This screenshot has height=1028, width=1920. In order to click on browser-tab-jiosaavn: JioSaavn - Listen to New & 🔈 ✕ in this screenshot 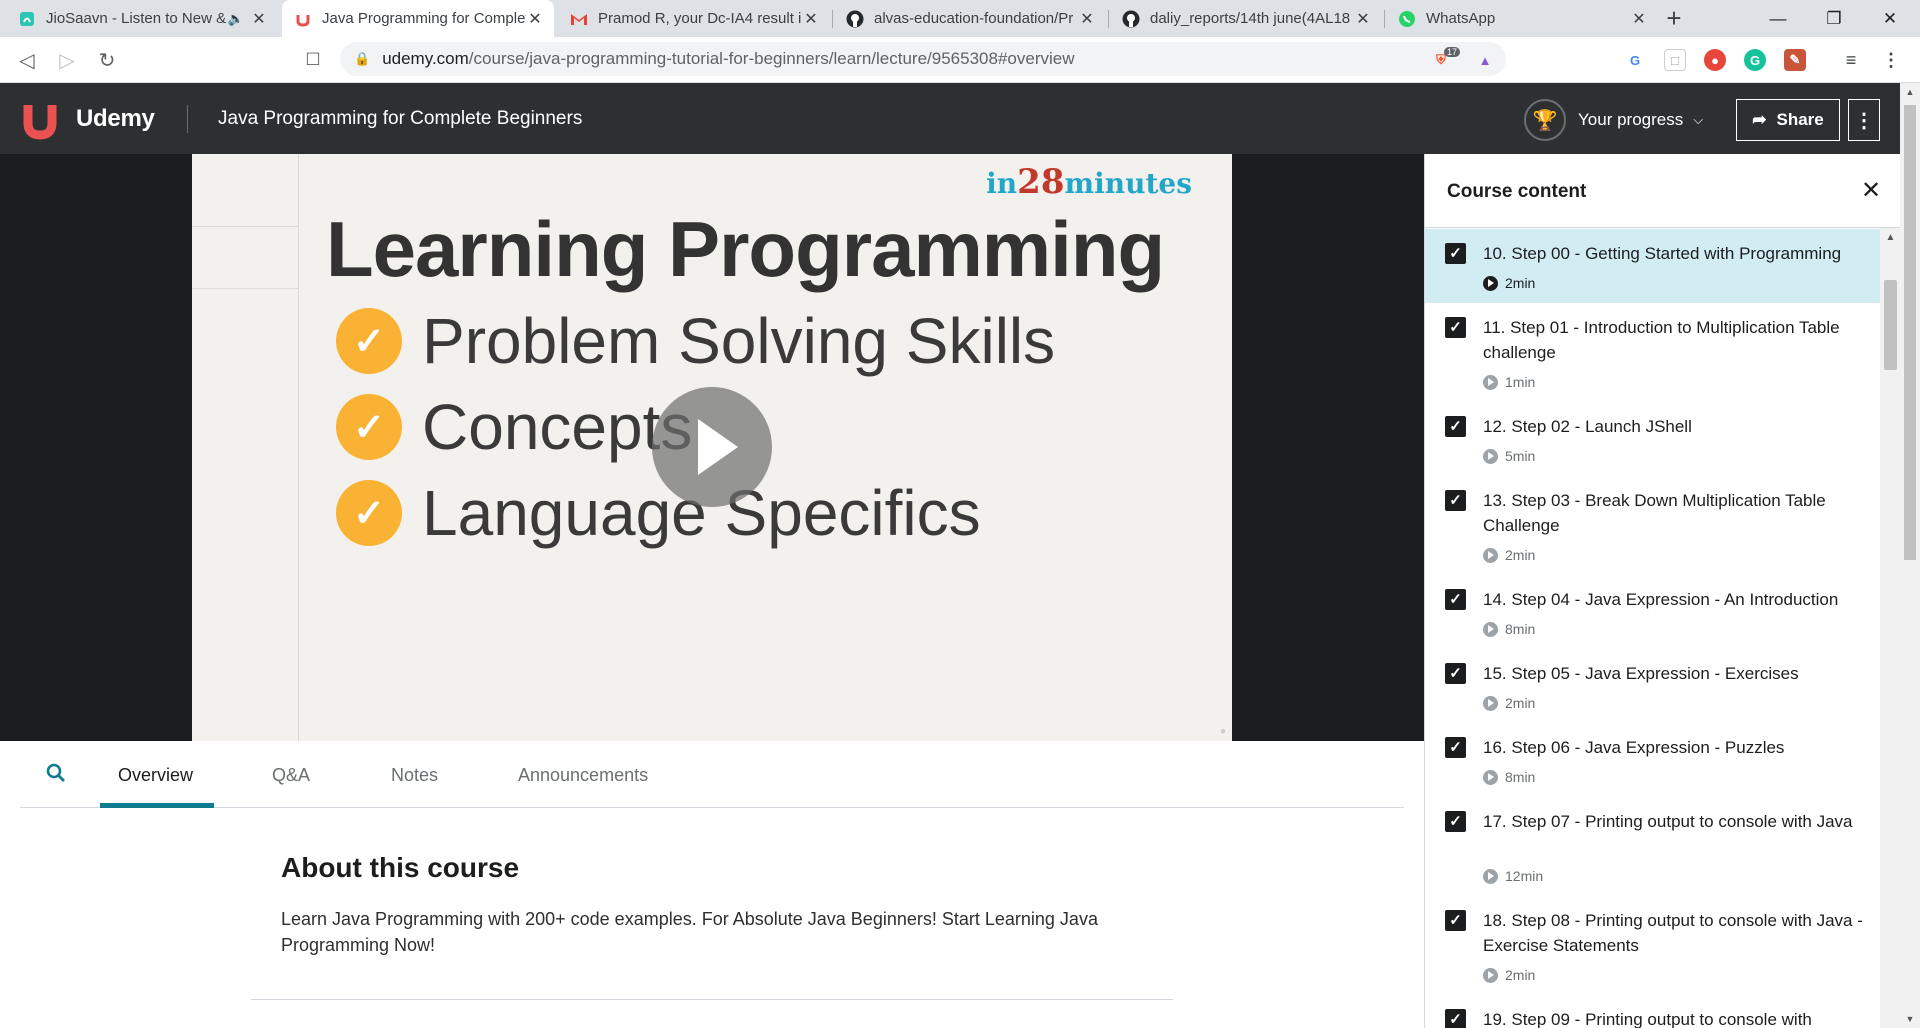, I will do `click(142, 18)`.